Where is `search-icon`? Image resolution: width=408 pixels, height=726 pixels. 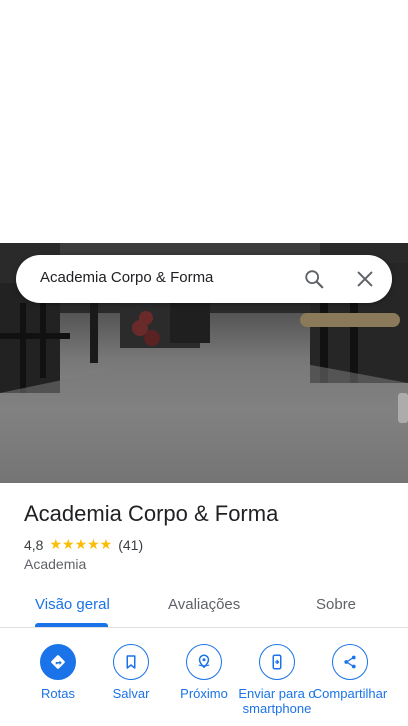
search-icon is located at coordinates (314, 279).